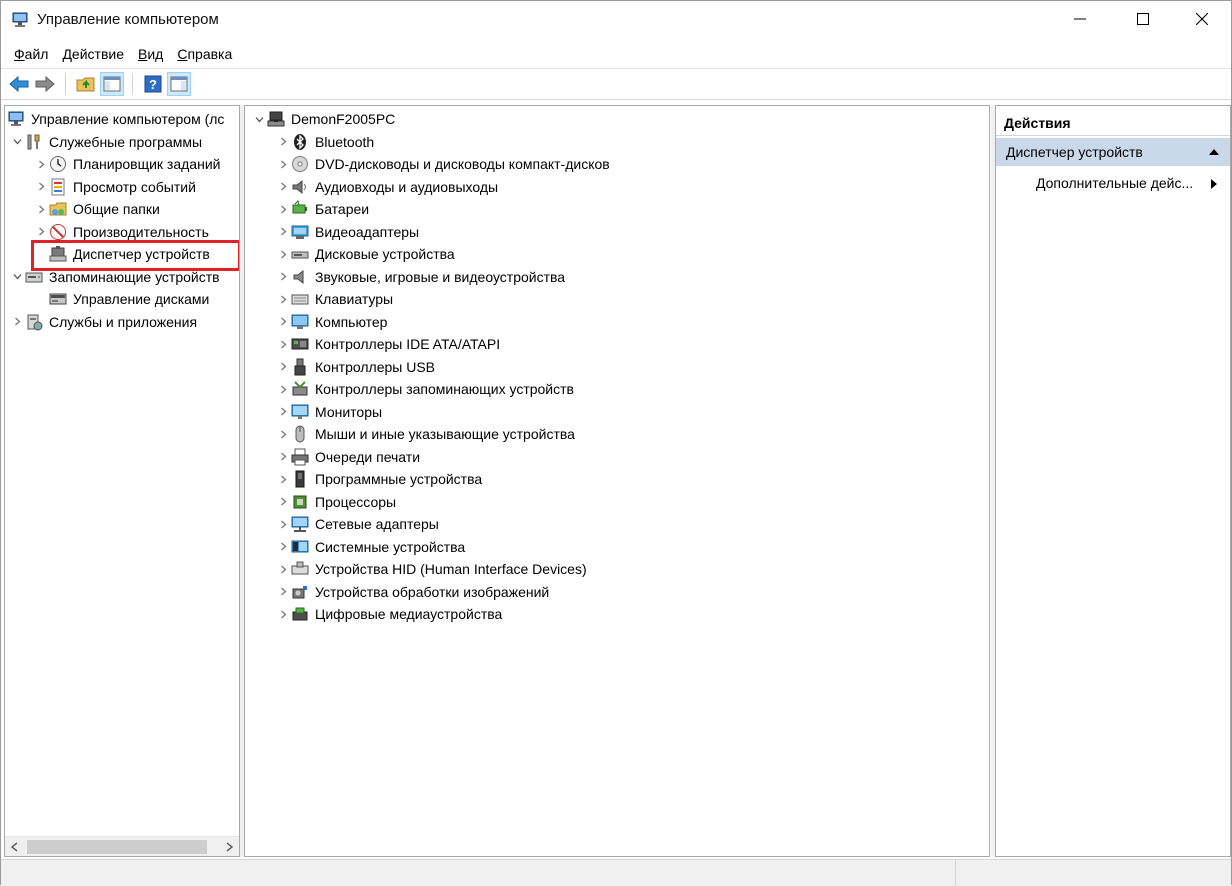 The width and height of the screenshot is (1232, 886). What do you see at coordinates (370, 547) in the screenshot?
I see `device-category-item: Системные устройства` at bounding box center [370, 547].